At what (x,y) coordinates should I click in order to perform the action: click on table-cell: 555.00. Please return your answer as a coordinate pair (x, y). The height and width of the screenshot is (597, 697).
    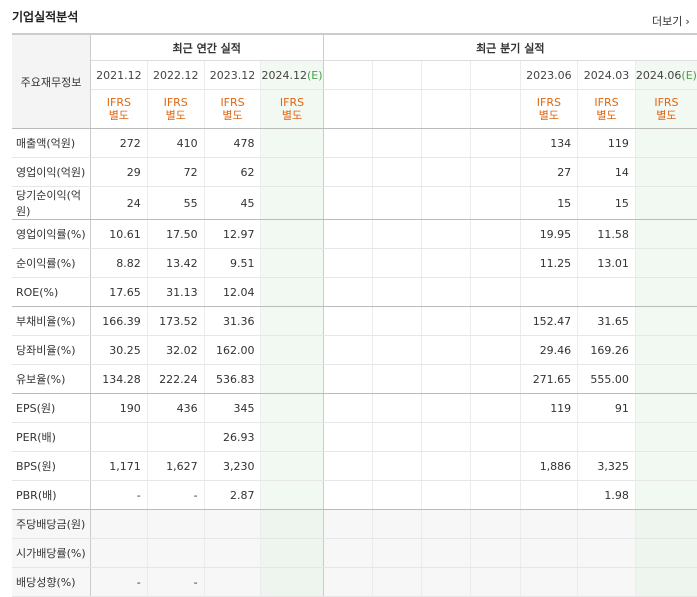
    Looking at the image, I should click on (606, 379).